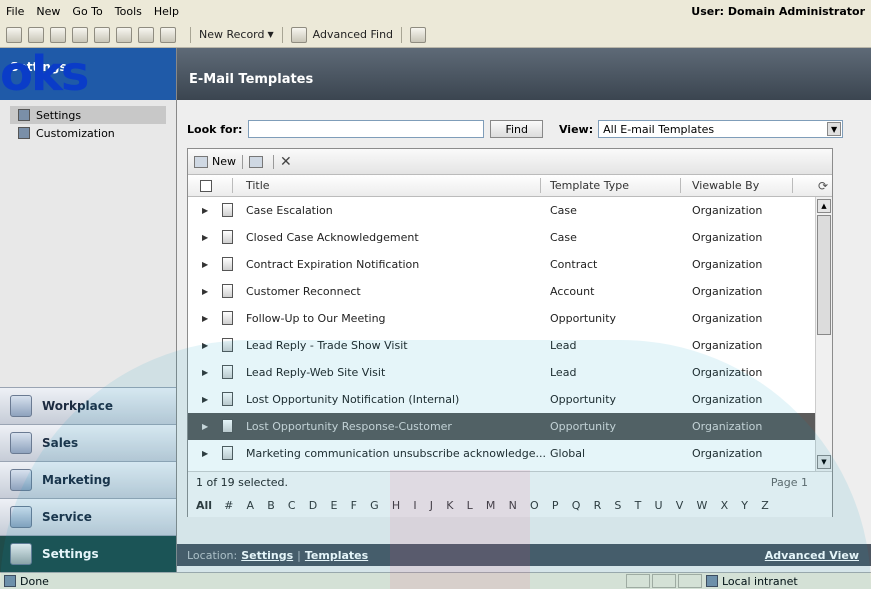 The image size is (871, 589). What do you see at coordinates (725, 185) in the screenshot?
I see `column-header-viewable-by: Viewable By` at bounding box center [725, 185].